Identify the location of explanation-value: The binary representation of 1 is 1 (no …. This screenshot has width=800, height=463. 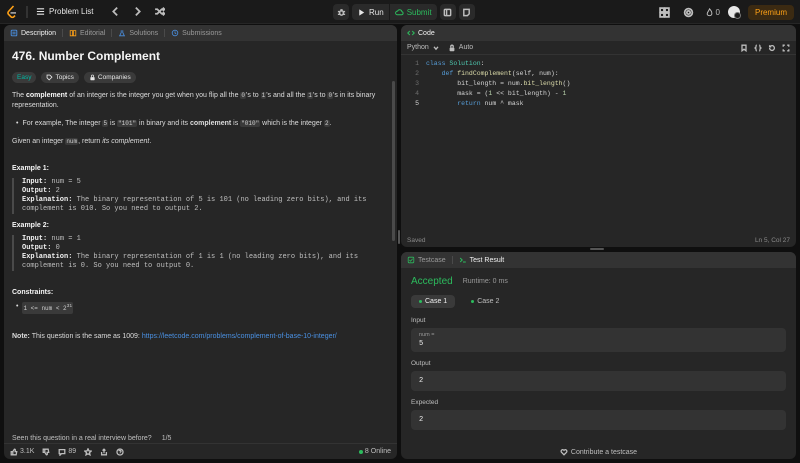
(190, 261).